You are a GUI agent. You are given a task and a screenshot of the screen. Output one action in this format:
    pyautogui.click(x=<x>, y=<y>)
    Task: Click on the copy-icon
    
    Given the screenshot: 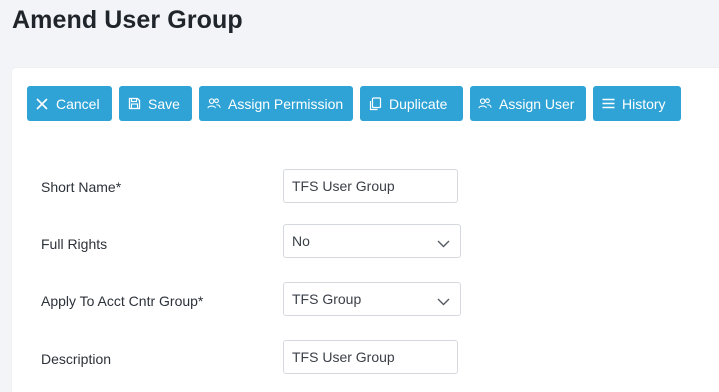 What is the action you would take?
    pyautogui.click(x=375, y=103)
    